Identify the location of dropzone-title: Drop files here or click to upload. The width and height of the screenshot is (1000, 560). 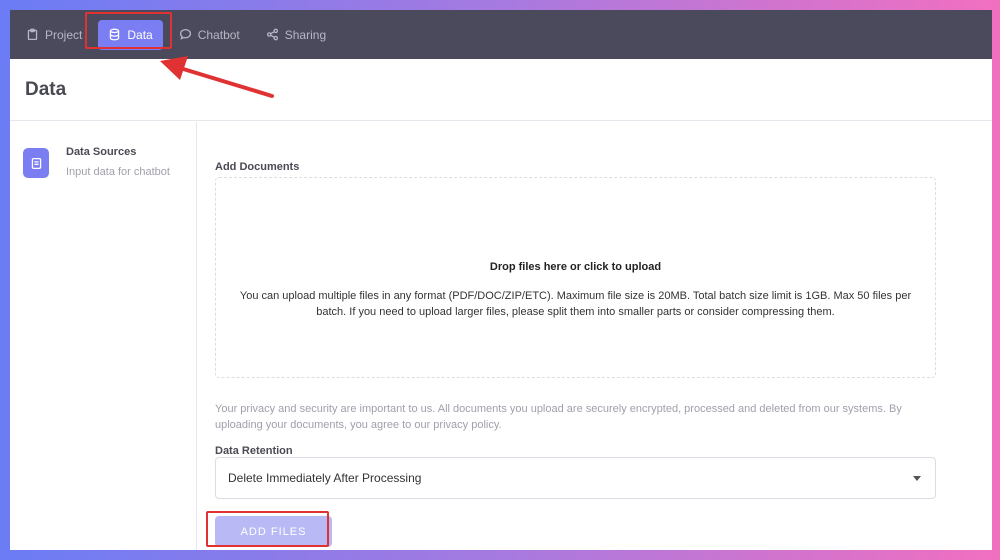
(575, 267).